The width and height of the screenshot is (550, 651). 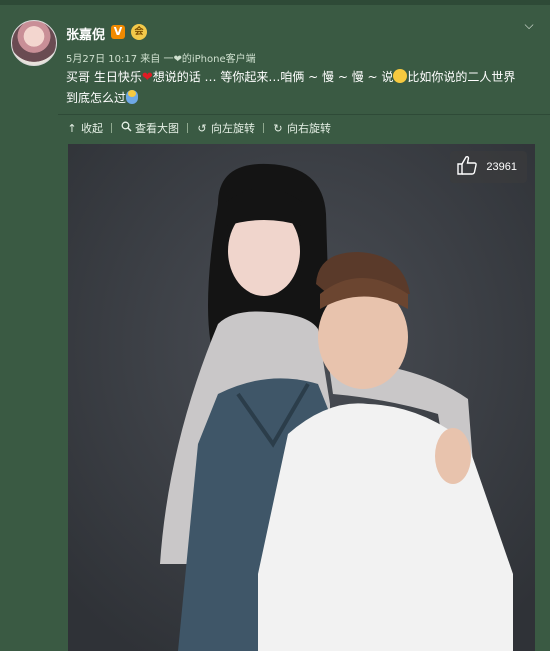 I want to click on smile-emoji-icon, so click(x=400, y=76).